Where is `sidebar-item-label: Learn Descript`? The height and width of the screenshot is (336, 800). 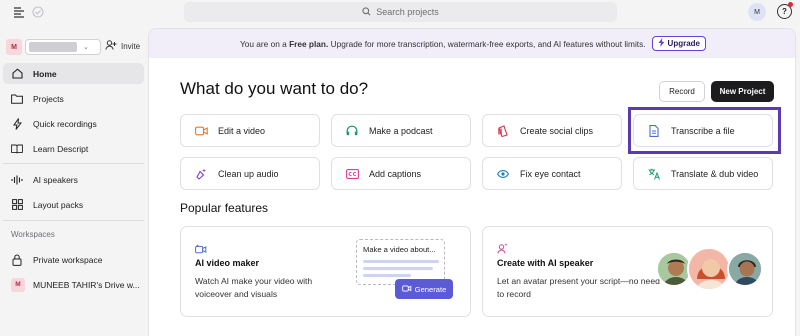
sidebar-item-label: Learn Descript is located at coordinates (61, 148).